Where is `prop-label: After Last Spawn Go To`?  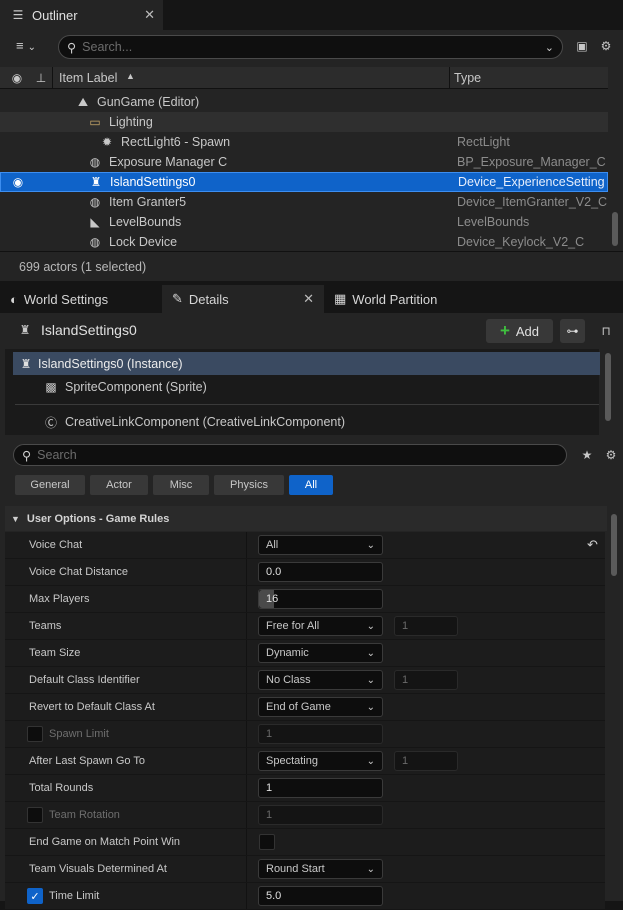
prop-label: After Last Spawn Go To is located at coordinates (87, 761).